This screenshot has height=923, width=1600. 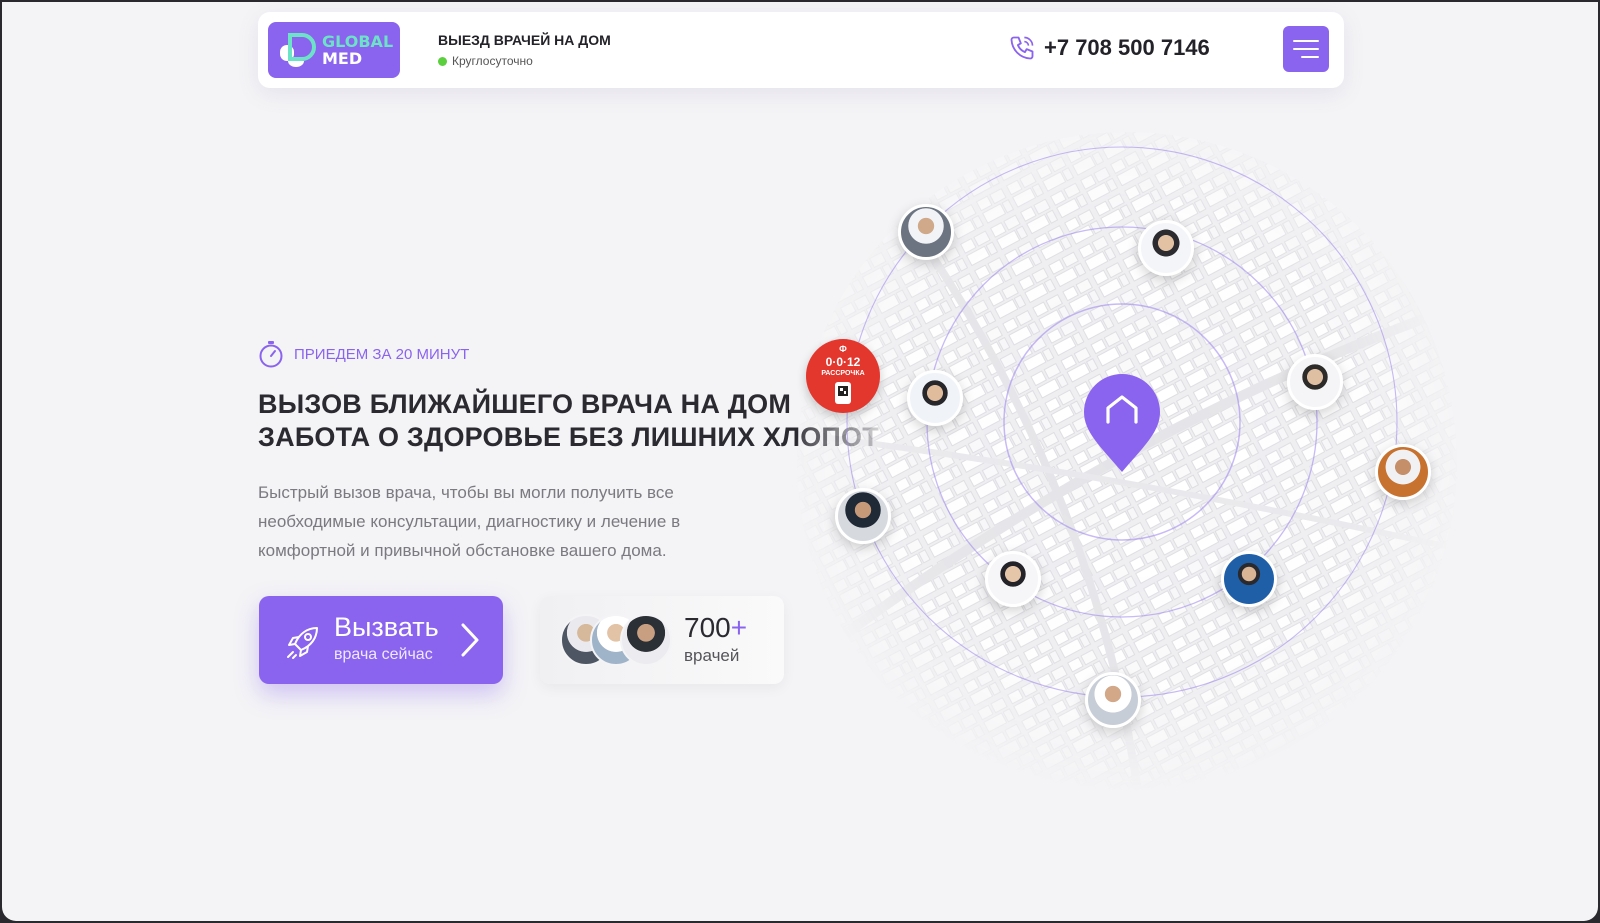 I want to click on doctors-count-card: 700+ врачей, so click(x=662, y=640).